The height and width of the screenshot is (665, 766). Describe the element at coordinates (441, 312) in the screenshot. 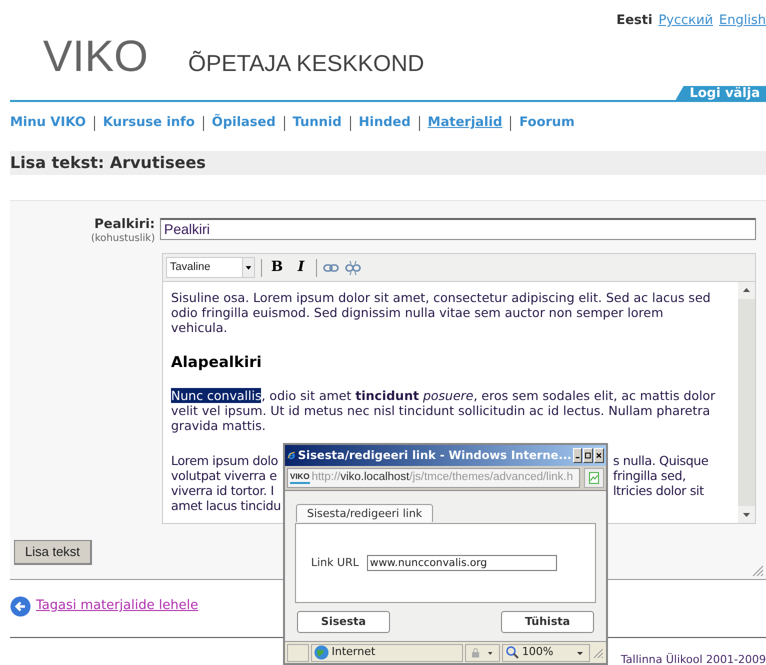

I see `paragraph: Sisuline osa. Lorem ipsum dolor sit amet, consectetur adipiscing elit. Sed ac lacus sed odio fringilla euismod. Sed dignissim nulla vitae sem auctor non semper lorem vehicula.` at that location.